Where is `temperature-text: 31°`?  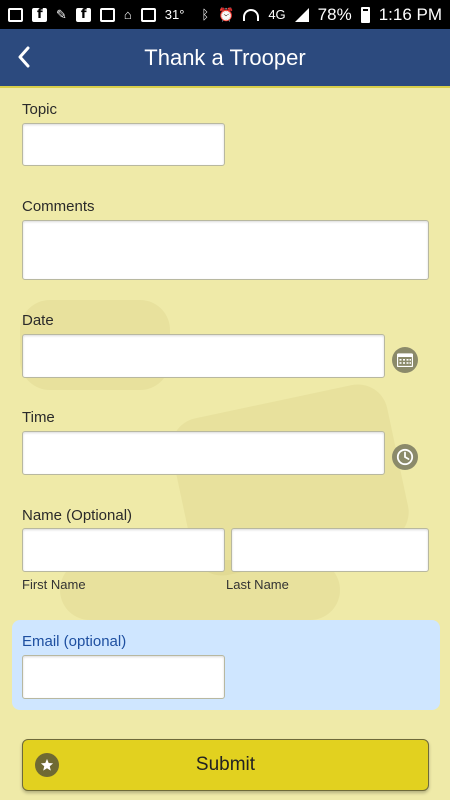
temperature-text: 31° is located at coordinates (174, 14).